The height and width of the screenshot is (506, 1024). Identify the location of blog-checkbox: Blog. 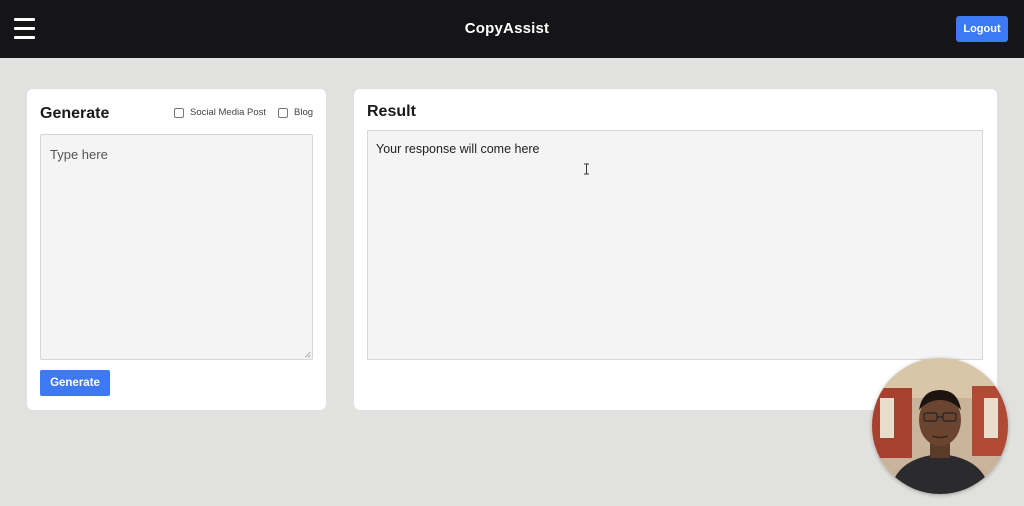
(295, 112).